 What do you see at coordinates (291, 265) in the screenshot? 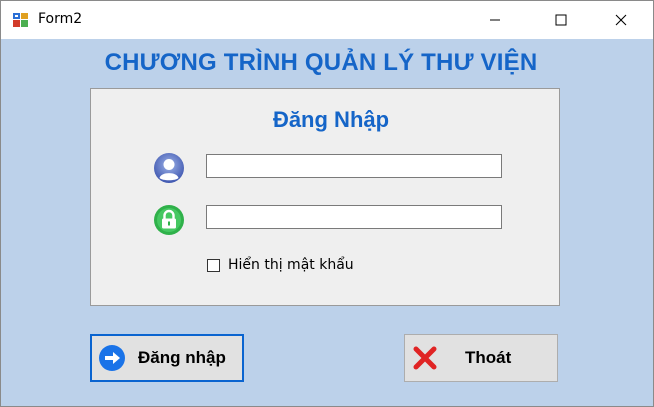
I see `show-password-label: Hiển thị mật khẩu` at bounding box center [291, 265].